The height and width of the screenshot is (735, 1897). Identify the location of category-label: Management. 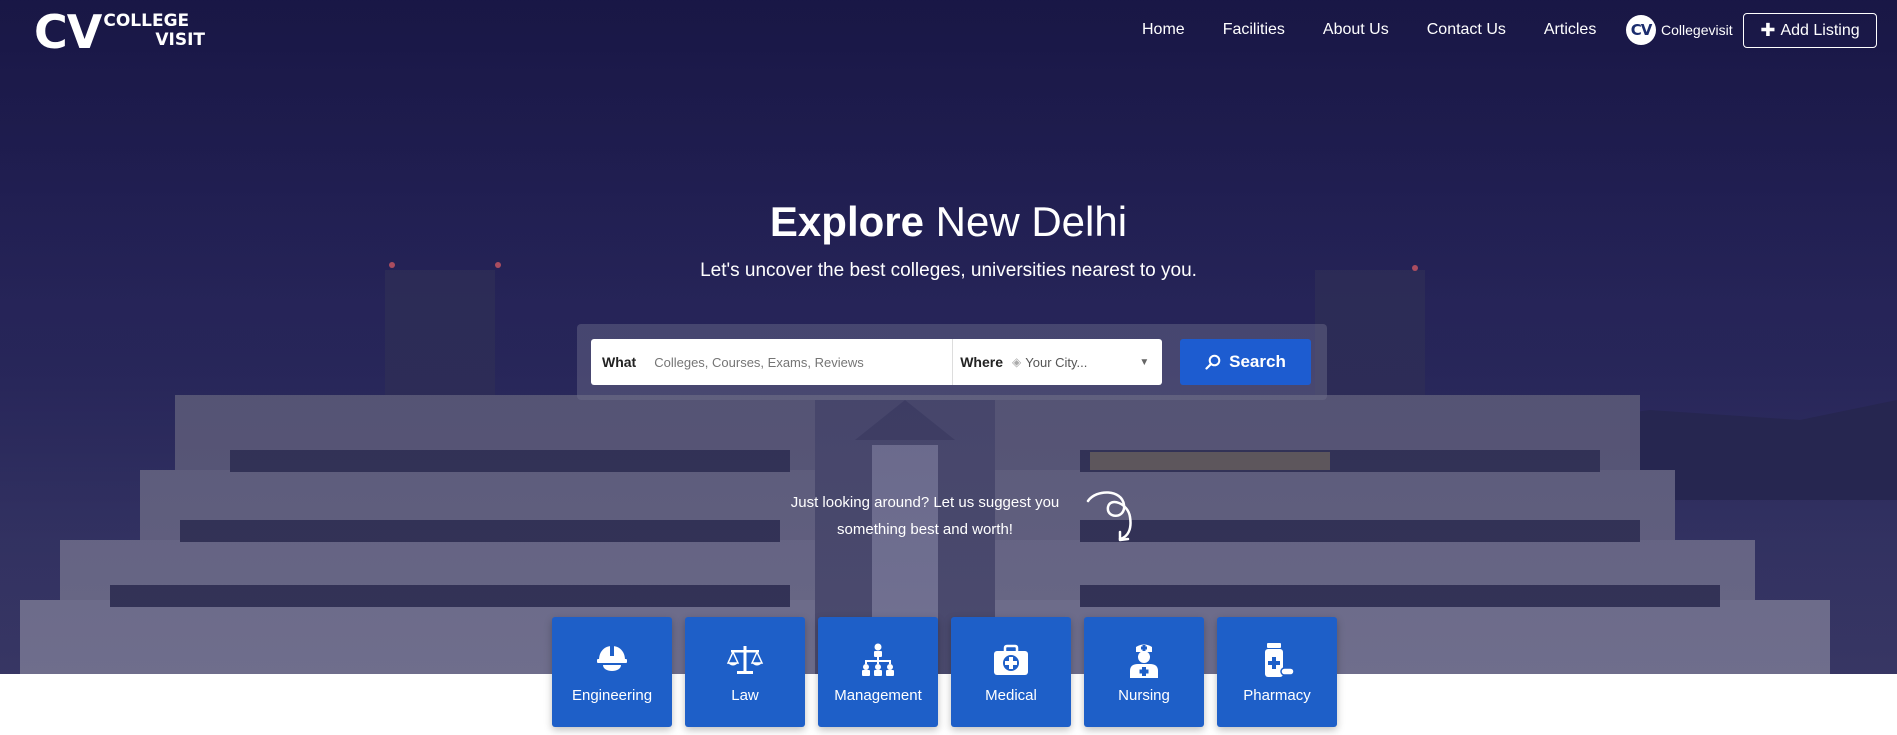
(878, 695).